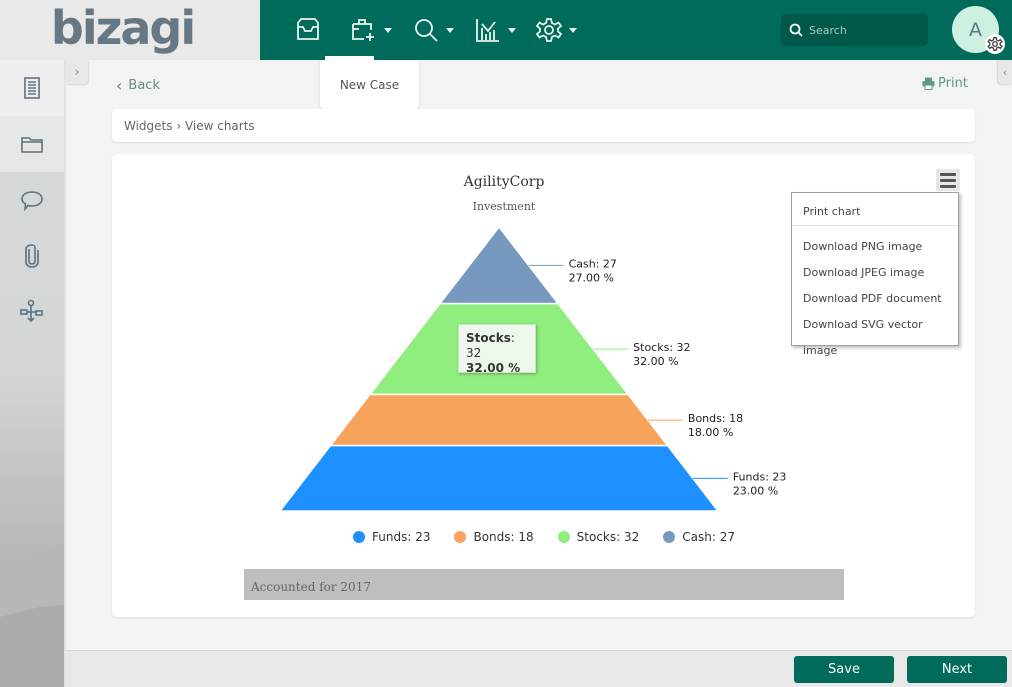 The image size is (1012, 687). What do you see at coordinates (875, 299) in the screenshot?
I see `download-pdf-menu-item: Download PDF document` at bounding box center [875, 299].